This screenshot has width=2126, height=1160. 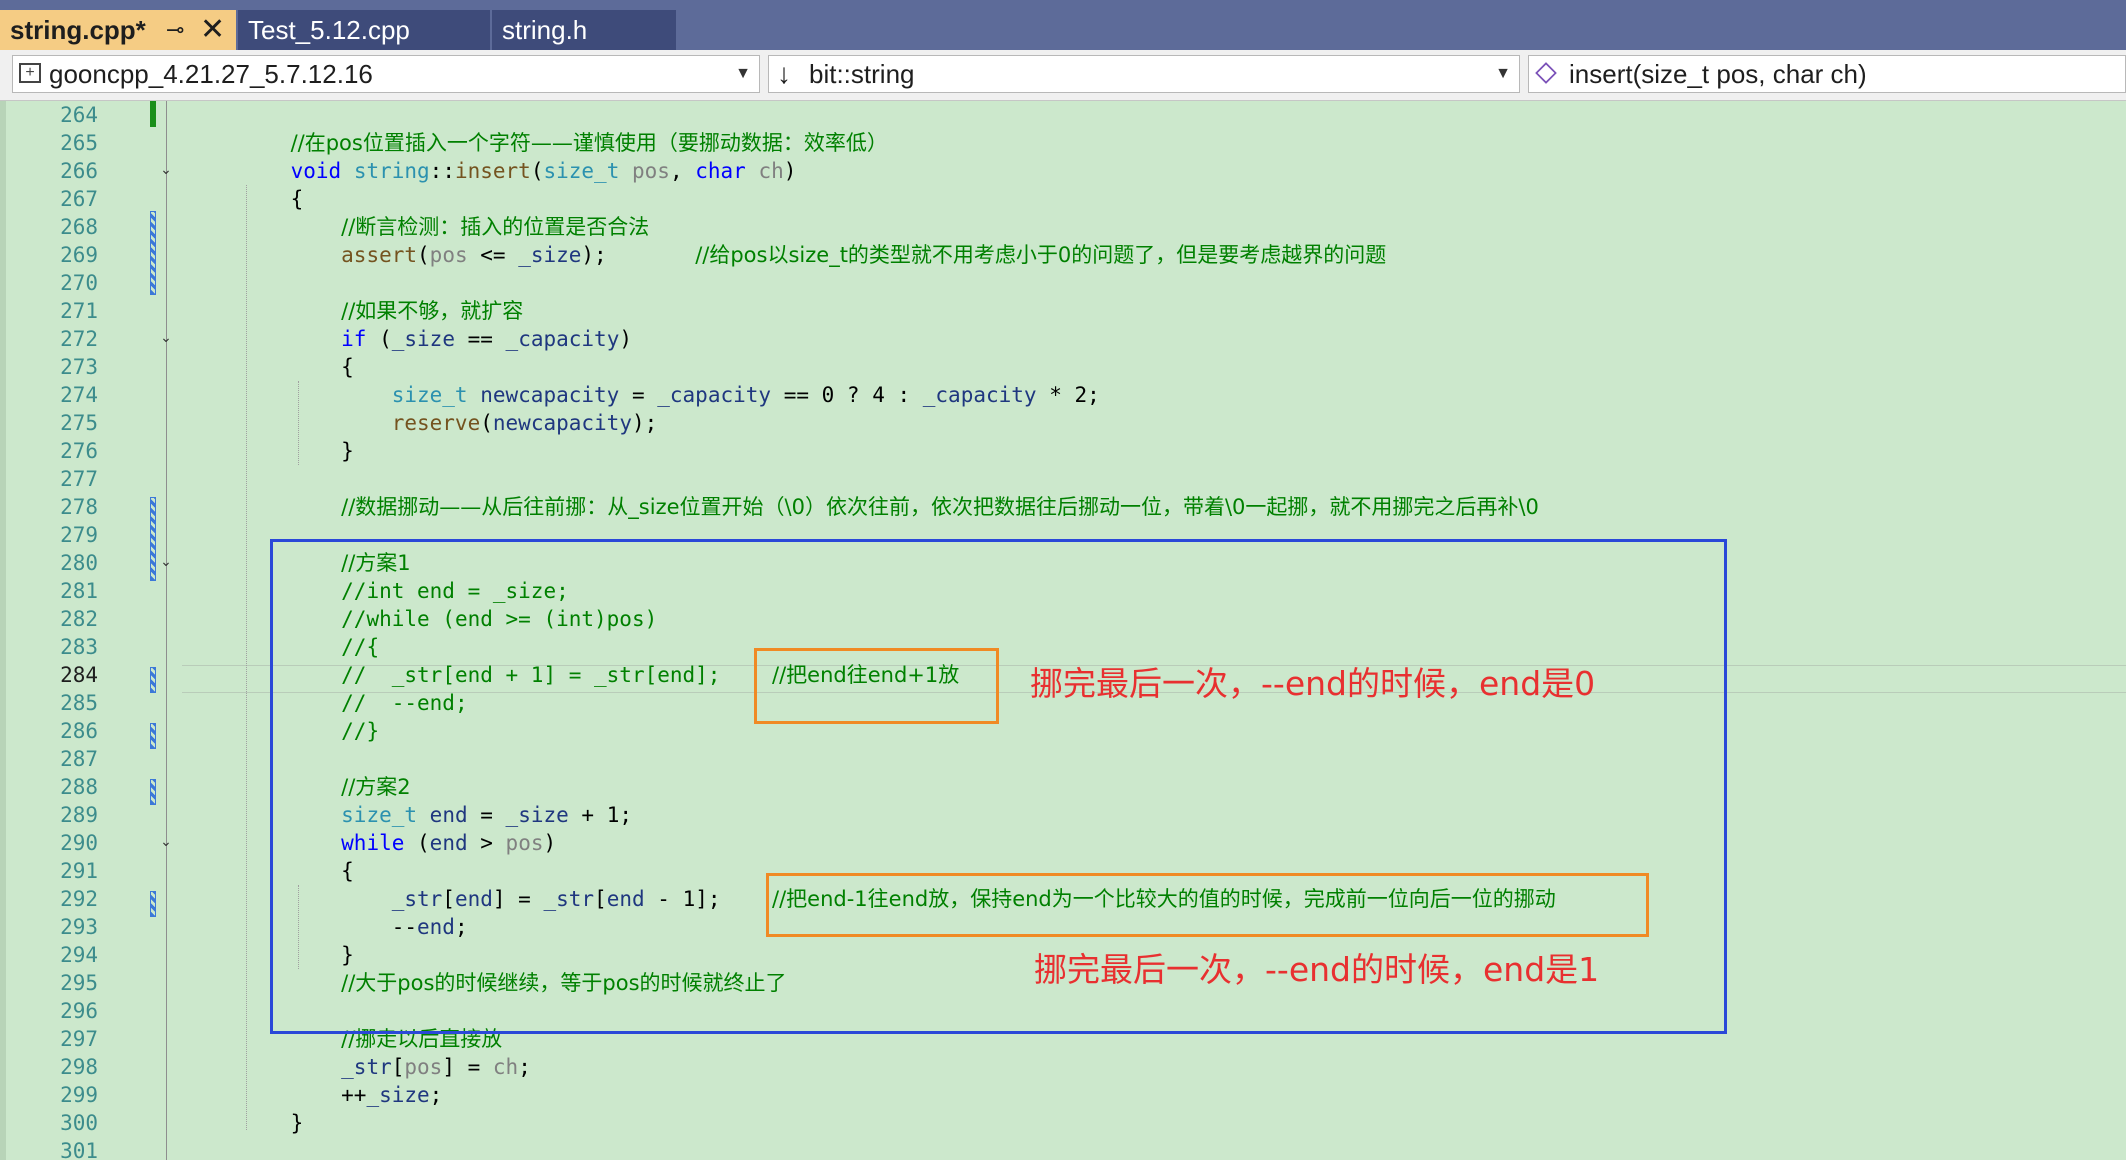 I want to click on line-number: 281, so click(x=79, y=591).